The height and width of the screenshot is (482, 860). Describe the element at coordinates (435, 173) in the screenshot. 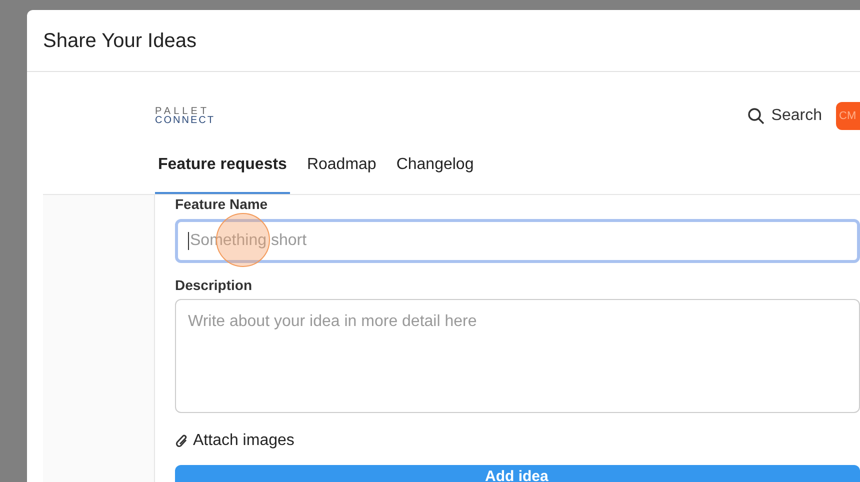

I see `tab: Changelog` at that location.